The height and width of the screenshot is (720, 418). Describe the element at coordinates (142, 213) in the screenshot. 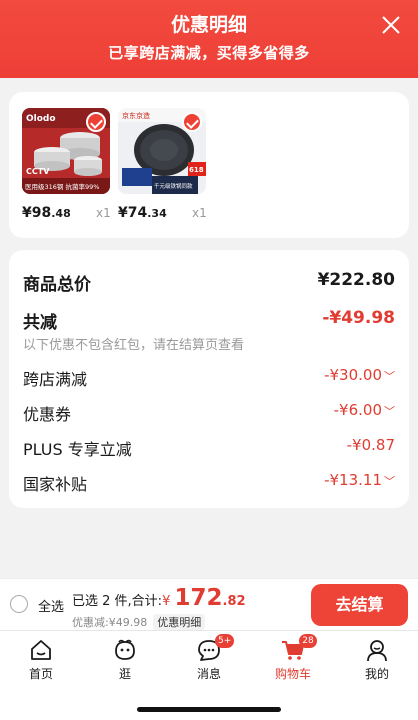

I see `item-price: ¥74.34` at that location.